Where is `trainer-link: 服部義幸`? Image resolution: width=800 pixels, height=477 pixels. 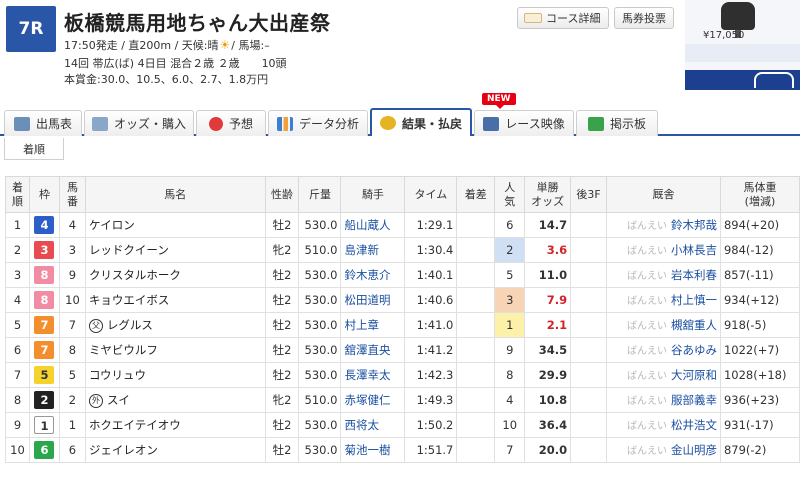
trainer-link: 服部義幸 is located at coordinates (694, 400).